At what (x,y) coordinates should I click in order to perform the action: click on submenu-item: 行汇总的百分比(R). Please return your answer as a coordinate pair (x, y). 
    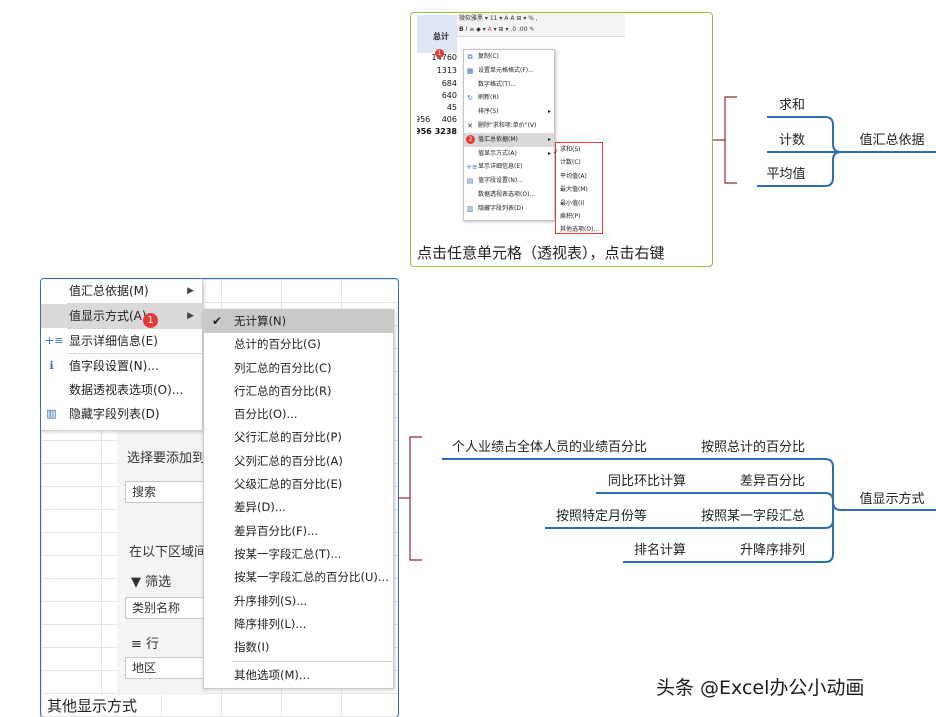
    Looking at the image, I should click on (298, 391).